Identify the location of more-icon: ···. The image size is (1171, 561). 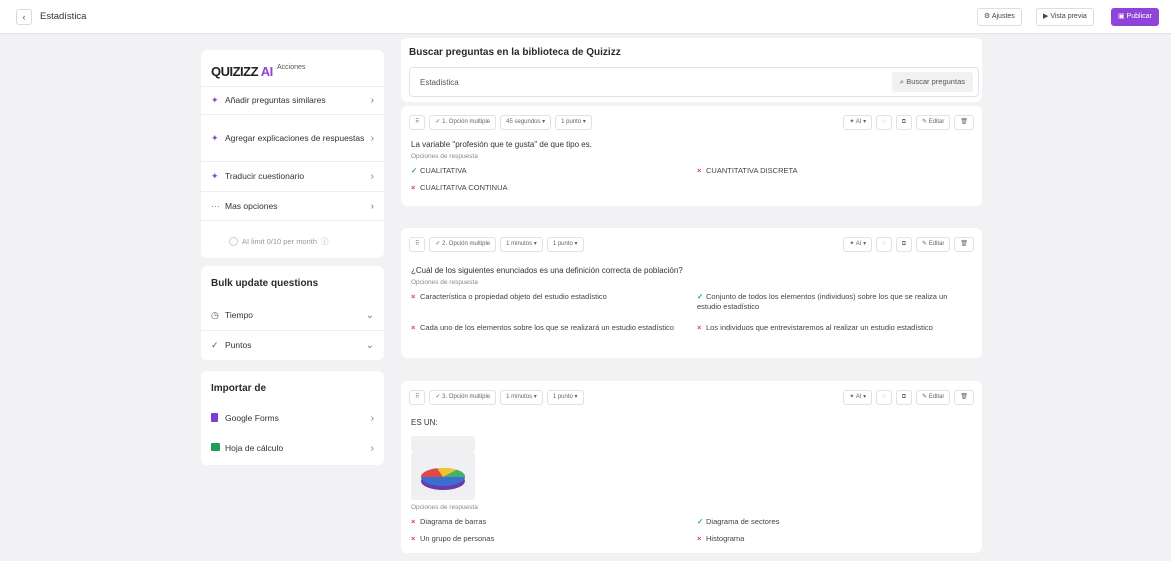
(215, 206).